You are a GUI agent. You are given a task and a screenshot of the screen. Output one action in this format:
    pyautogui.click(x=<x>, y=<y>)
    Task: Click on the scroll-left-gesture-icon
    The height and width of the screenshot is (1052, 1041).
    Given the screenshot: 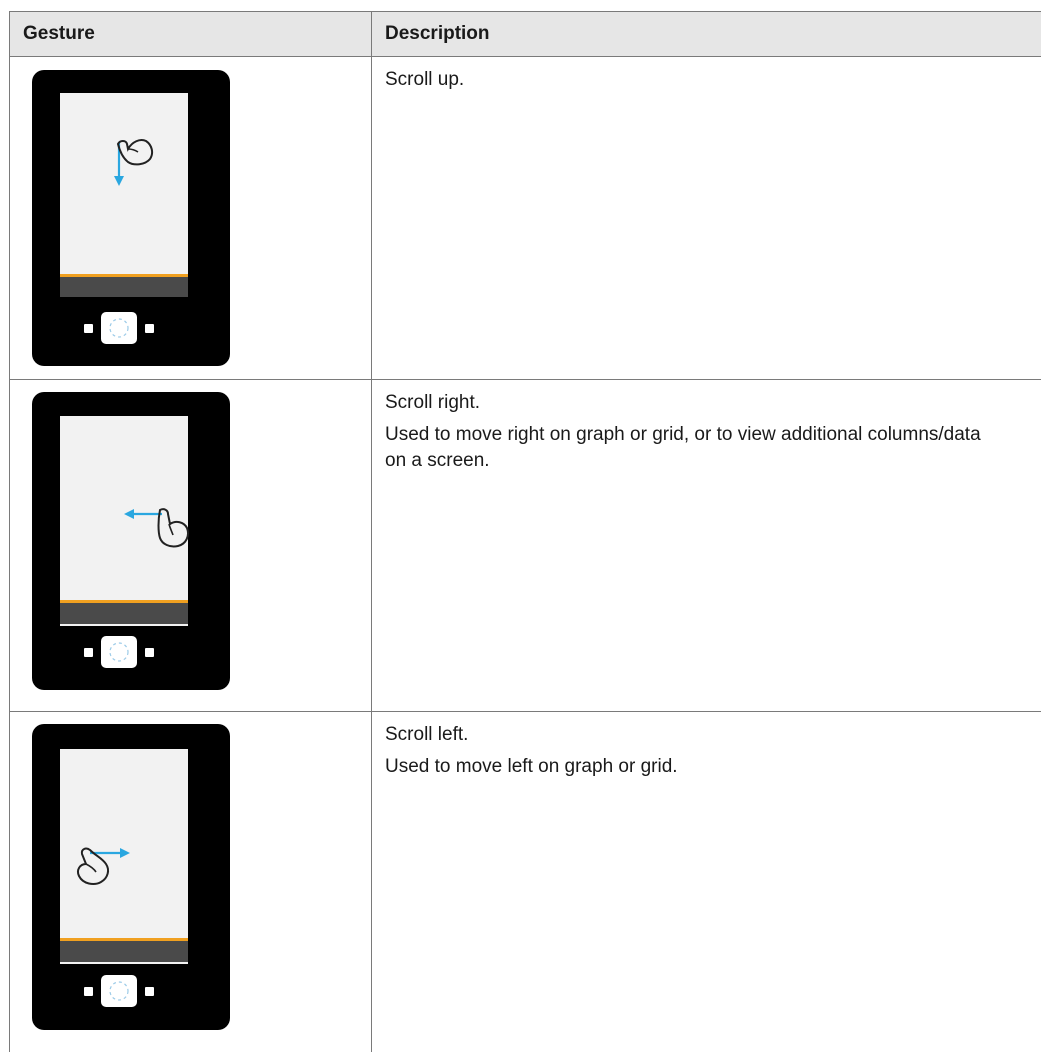 What is the action you would take?
    pyautogui.click(x=131, y=877)
    